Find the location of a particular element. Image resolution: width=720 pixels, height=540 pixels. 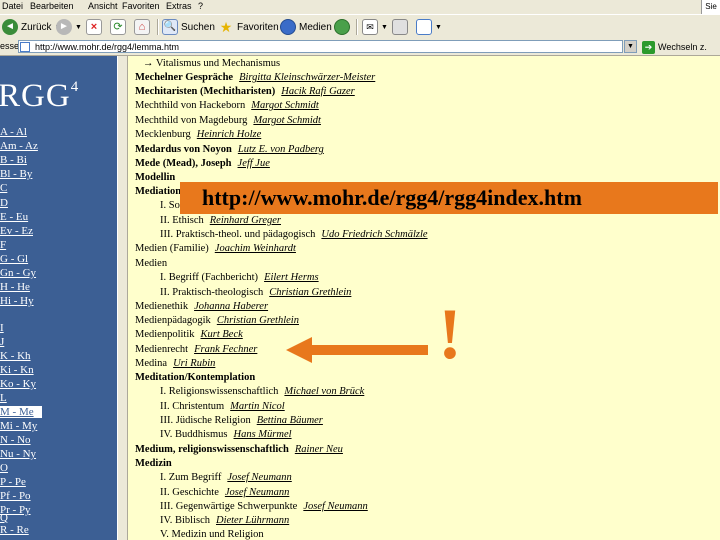

mail-dropdown-icon: ▼ is located at coordinates (384, 27).